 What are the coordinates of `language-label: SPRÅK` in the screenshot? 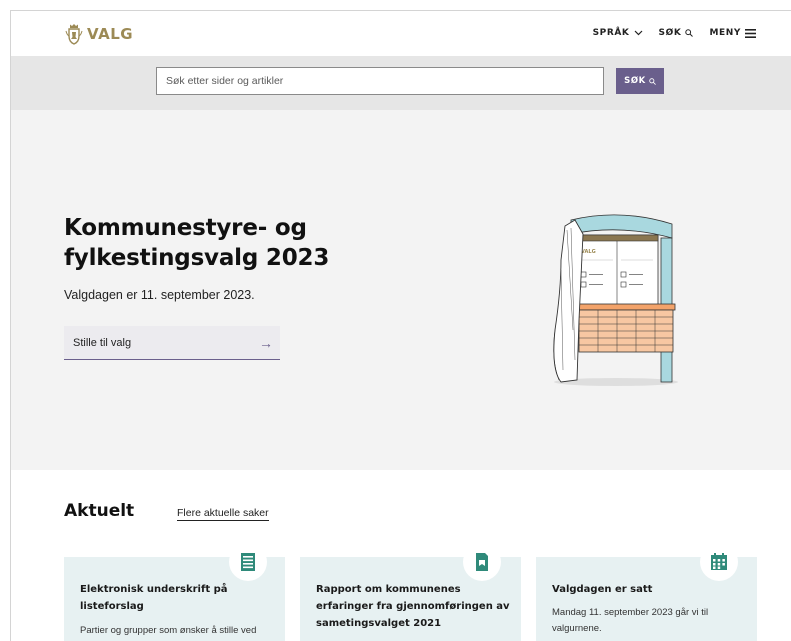 It's located at (611, 33).